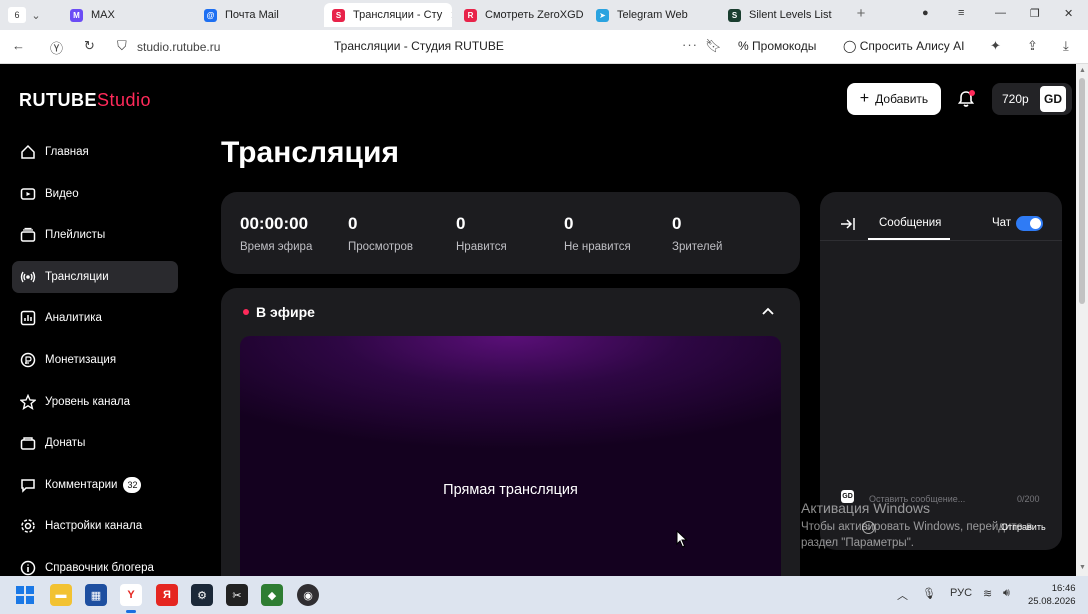 The height and width of the screenshot is (614, 1088). I want to click on more-icon: ···, so click(690, 44).